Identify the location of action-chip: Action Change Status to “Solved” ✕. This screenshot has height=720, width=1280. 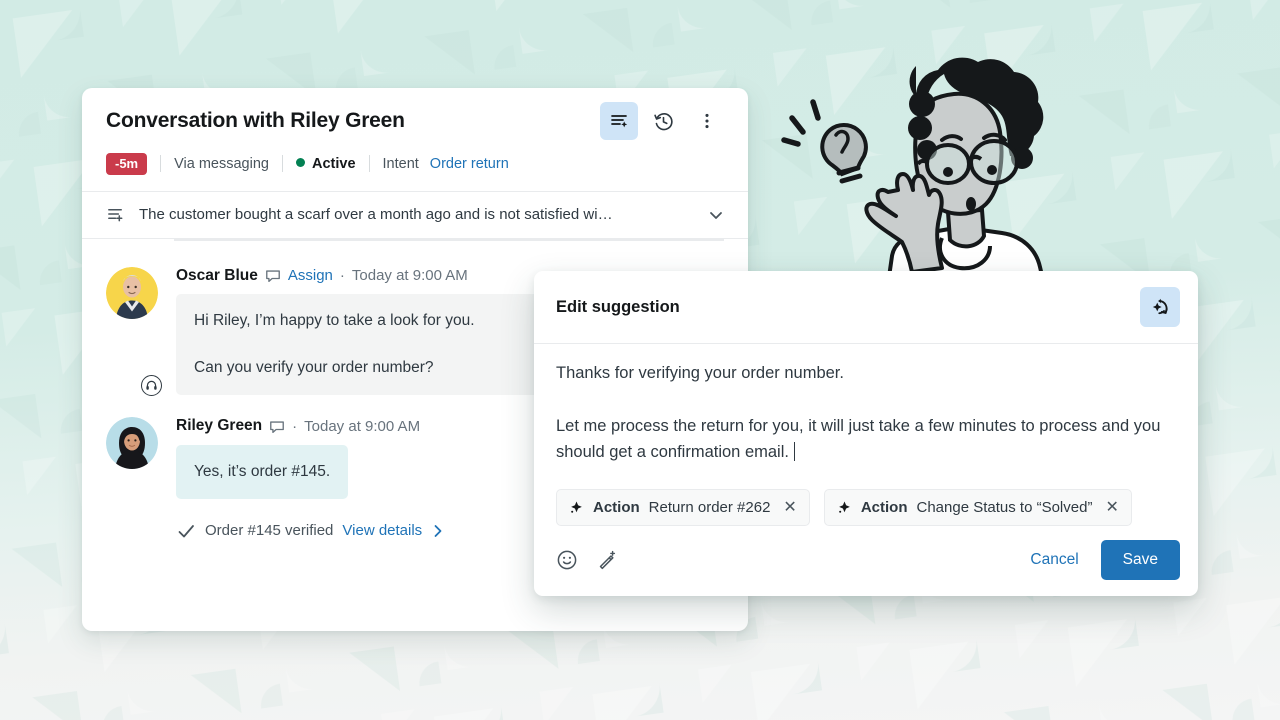
(977, 507).